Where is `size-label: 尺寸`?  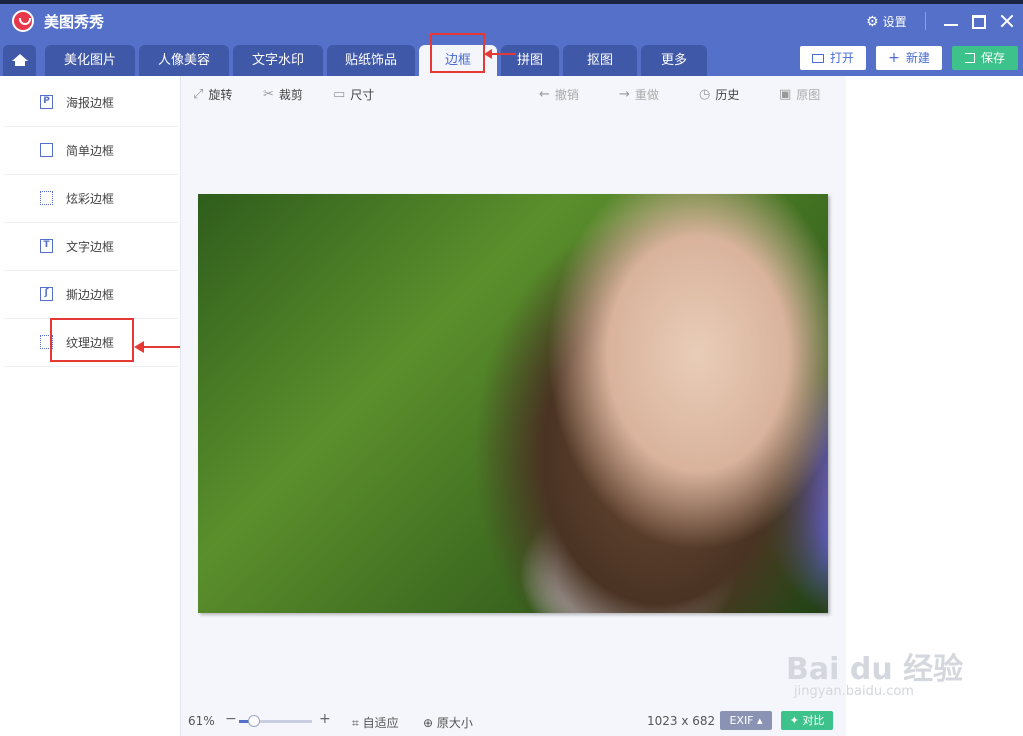 size-label: 尺寸 is located at coordinates (362, 95).